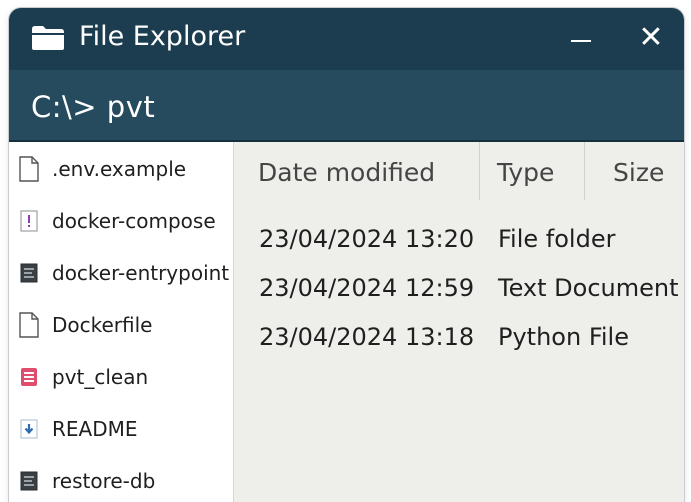 The image size is (691, 502). I want to click on type-cell: Text Document, so click(588, 288).